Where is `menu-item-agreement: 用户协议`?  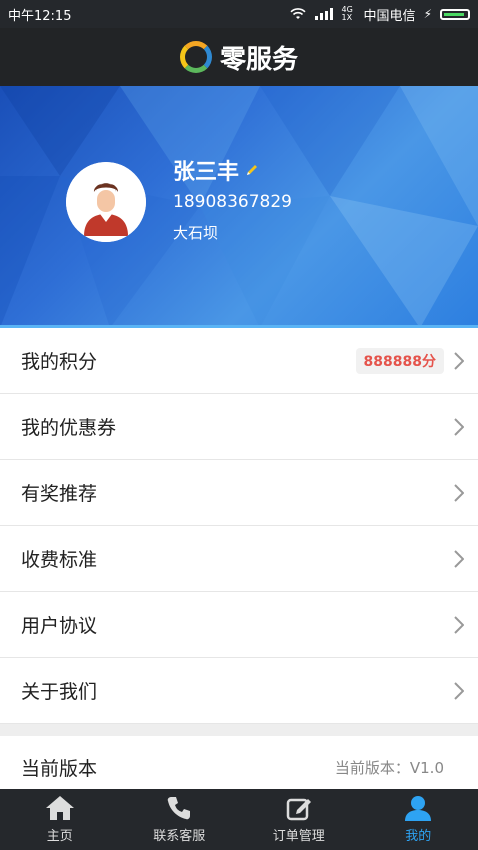 menu-item-agreement: 用户协议 is located at coordinates (239, 625).